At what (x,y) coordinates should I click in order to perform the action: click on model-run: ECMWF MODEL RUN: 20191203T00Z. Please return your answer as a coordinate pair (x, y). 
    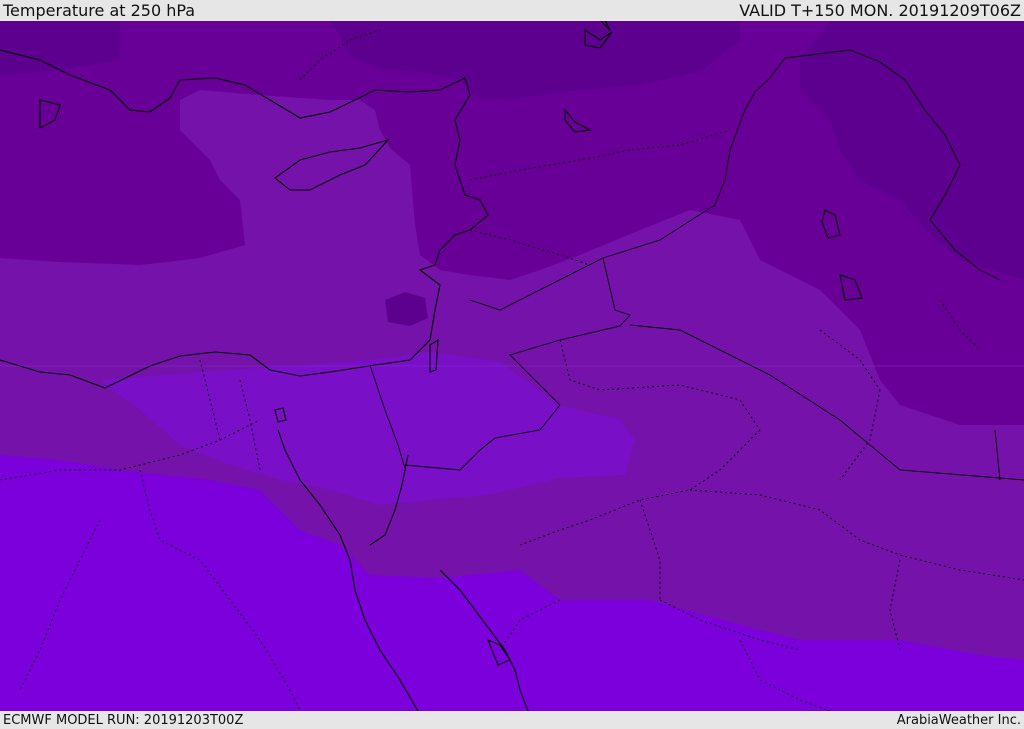
    Looking at the image, I should click on (123, 720).